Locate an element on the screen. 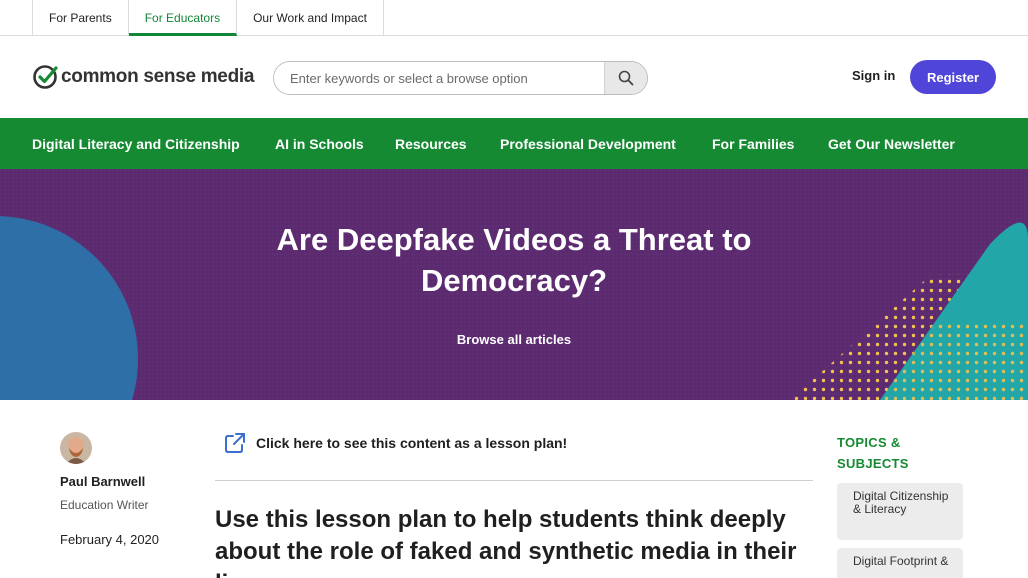 The height and width of the screenshot is (578, 1028). topics-heading: TOPICS & SUBJECTS is located at coordinates (873, 453).